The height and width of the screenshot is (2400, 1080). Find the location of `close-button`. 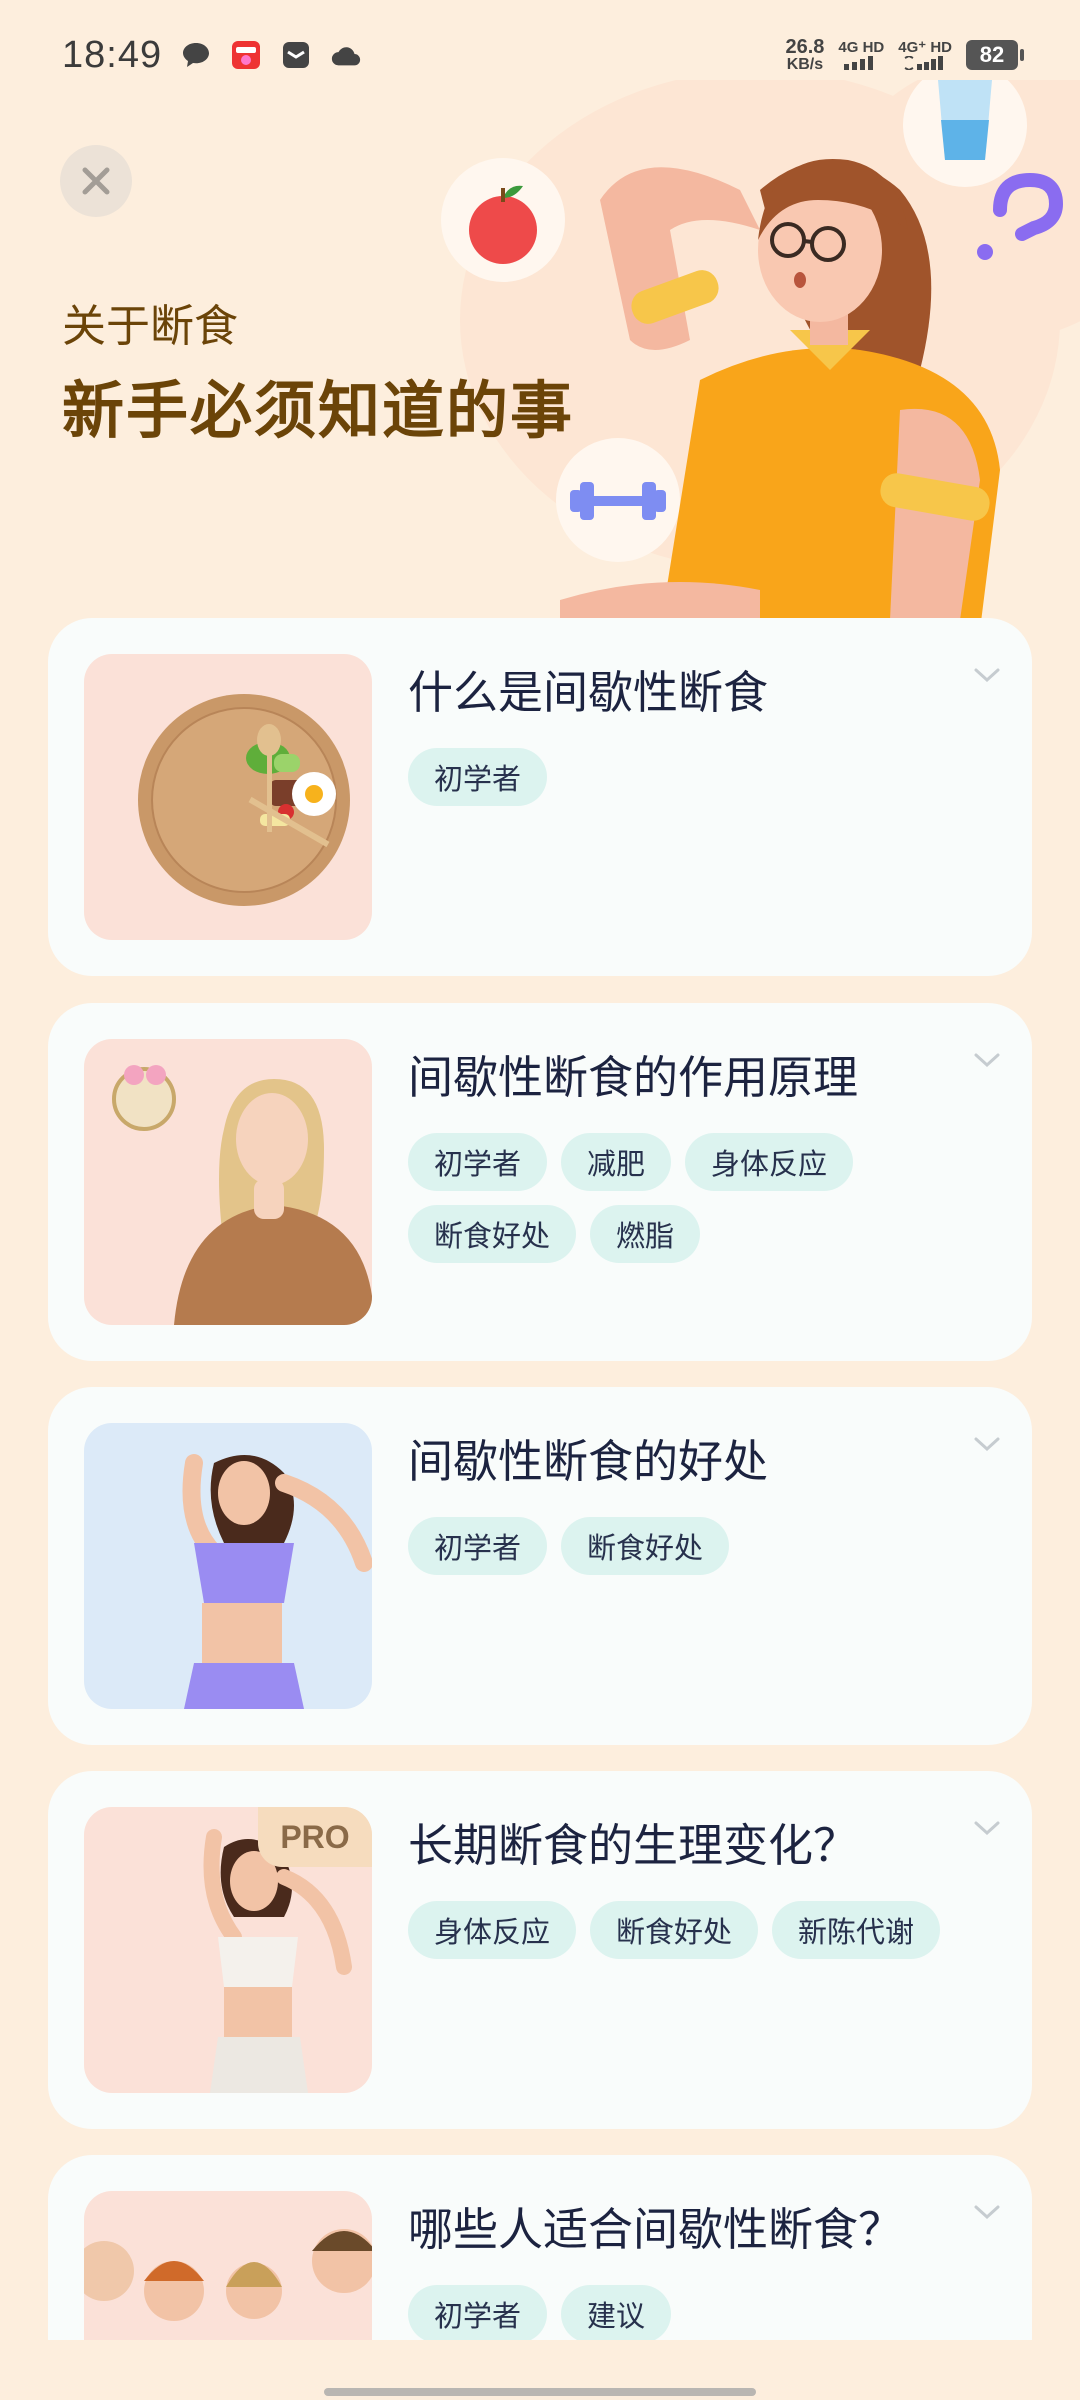

close-button is located at coordinates (96, 181).